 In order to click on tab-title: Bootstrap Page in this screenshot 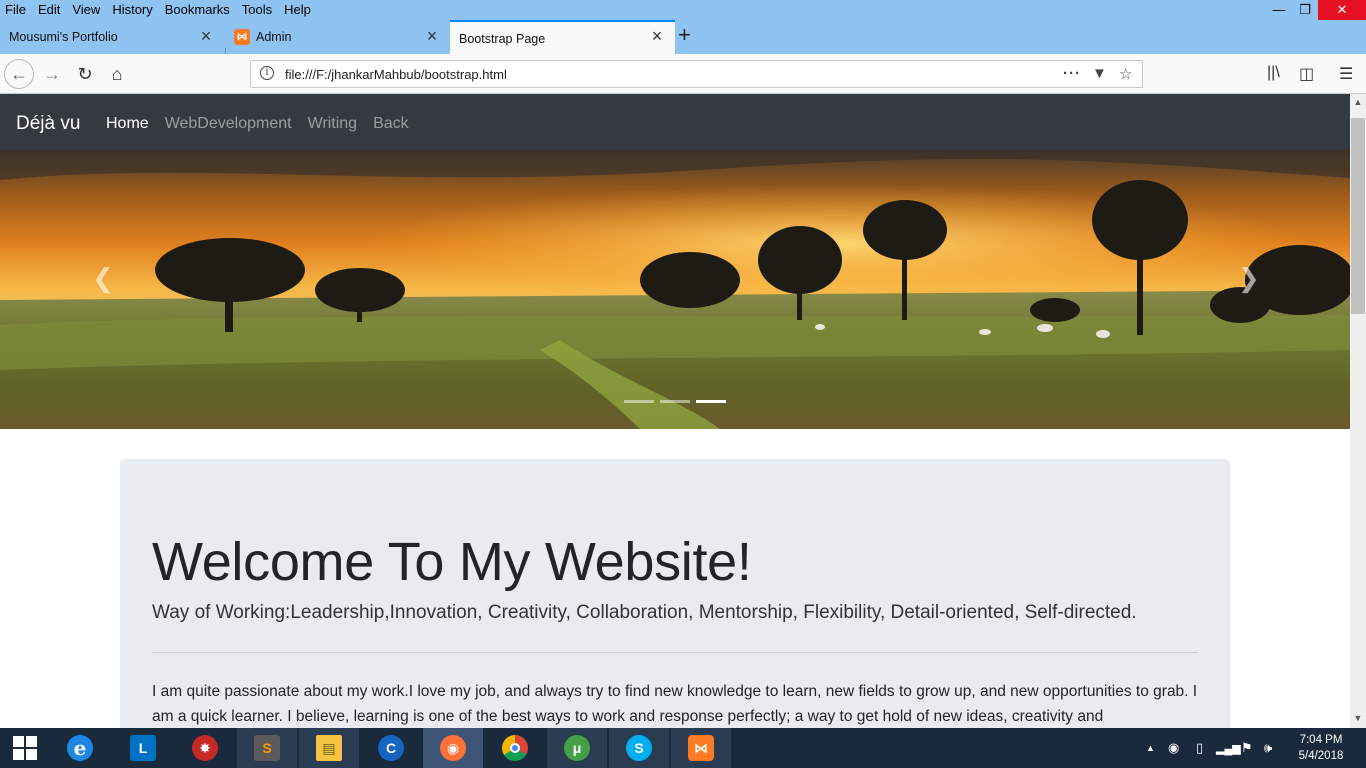, I will do `click(502, 39)`.